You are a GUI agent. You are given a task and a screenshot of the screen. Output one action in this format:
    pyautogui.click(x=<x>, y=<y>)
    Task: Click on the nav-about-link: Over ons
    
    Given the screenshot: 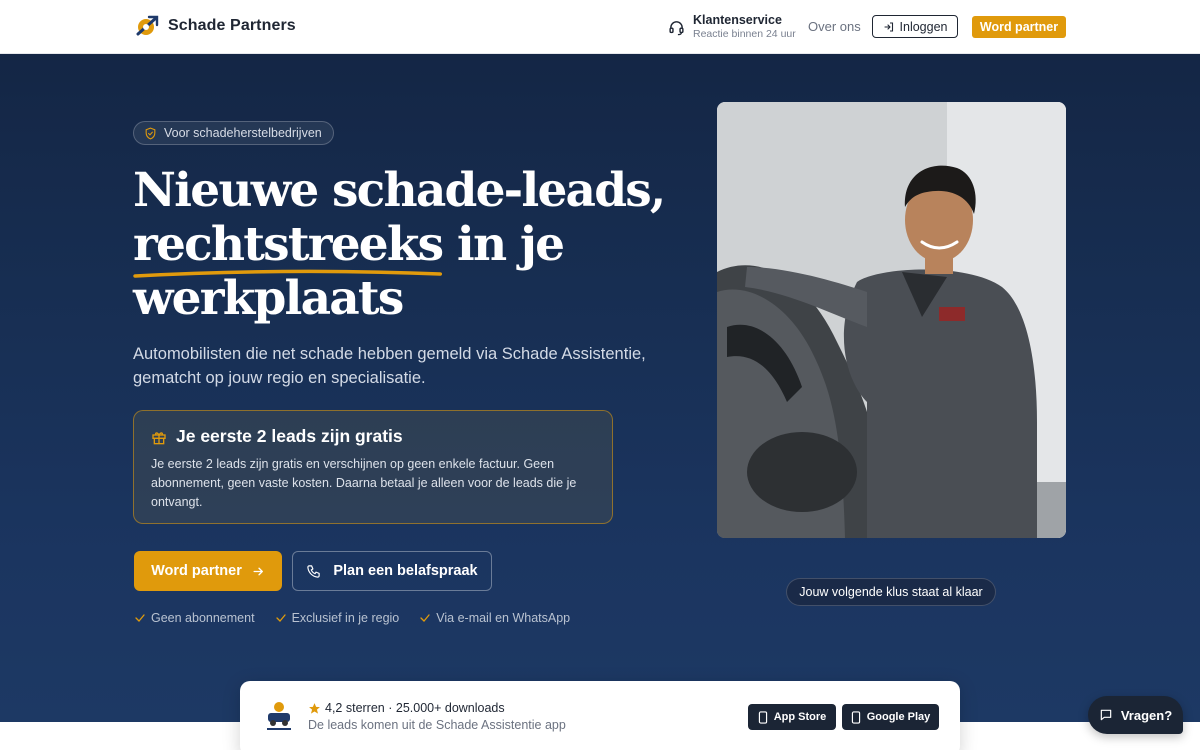 What is the action you would take?
    pyautogui.click(x=834, y=26)
    